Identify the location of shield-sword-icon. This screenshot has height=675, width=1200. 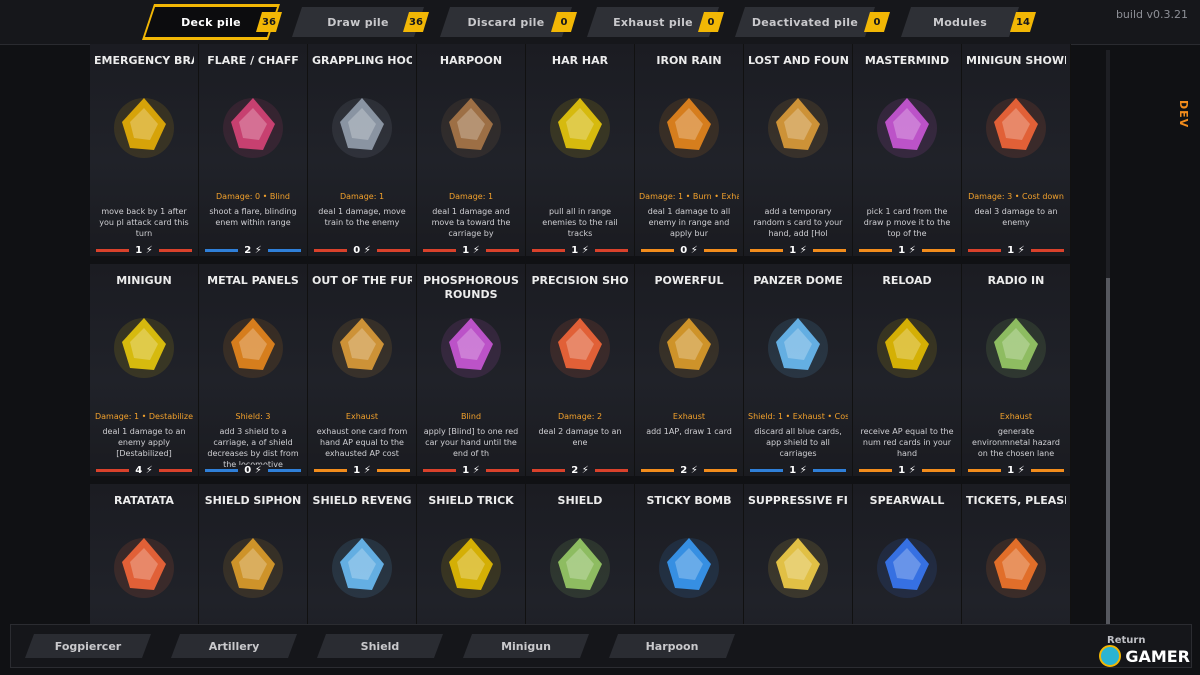
(471, 568).